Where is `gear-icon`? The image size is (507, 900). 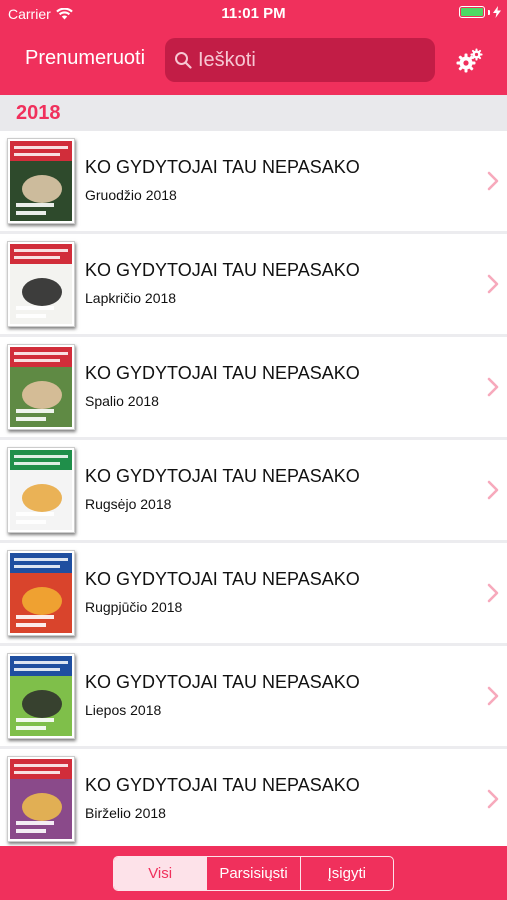 gear-icon is located at coordinates (469, 60).